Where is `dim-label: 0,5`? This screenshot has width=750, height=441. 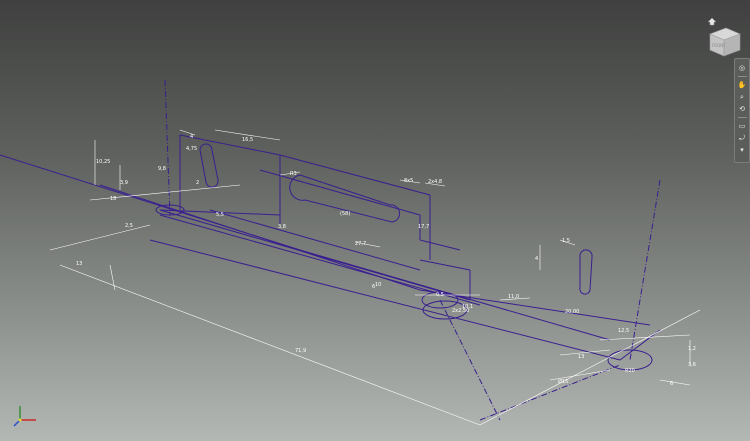 dim-label: 0,5 is located at coordinates (440, 295).